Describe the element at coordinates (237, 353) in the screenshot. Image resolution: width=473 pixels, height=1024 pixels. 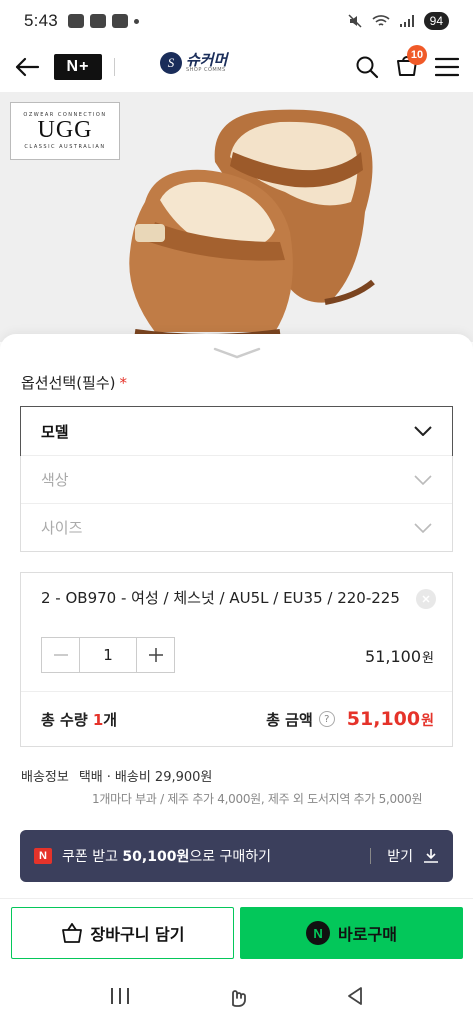
I see `sheet-collapse-handle-icon` at that location.